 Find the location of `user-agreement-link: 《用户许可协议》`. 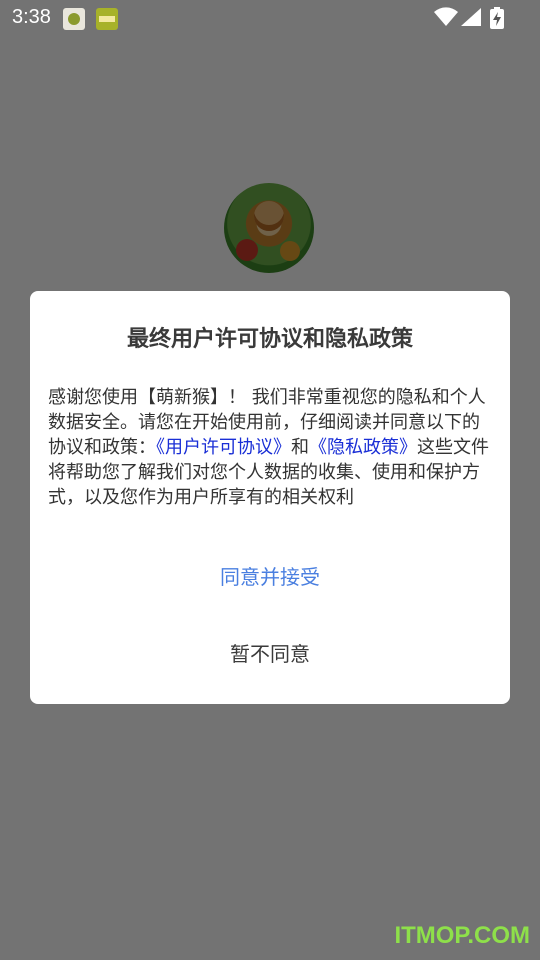

user-agreement-link: 《用户许可协议》 is located at coordinates (223, 447).